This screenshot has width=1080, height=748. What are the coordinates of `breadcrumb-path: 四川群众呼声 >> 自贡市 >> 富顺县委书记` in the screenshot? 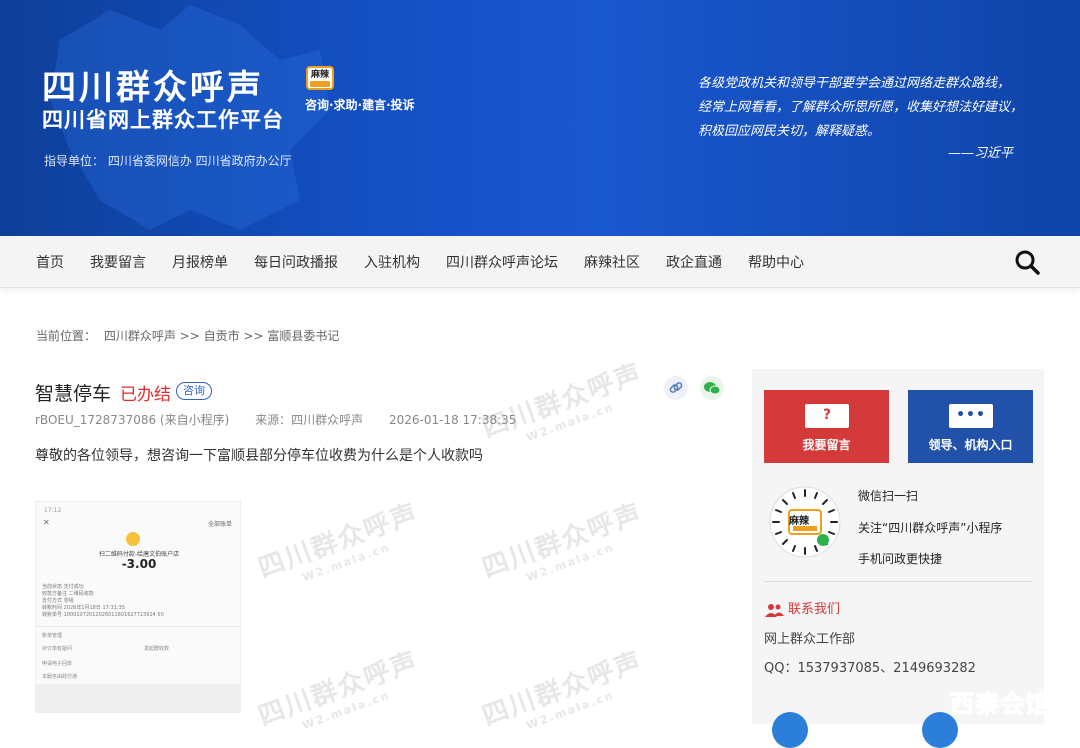 It's located at (221, 336).